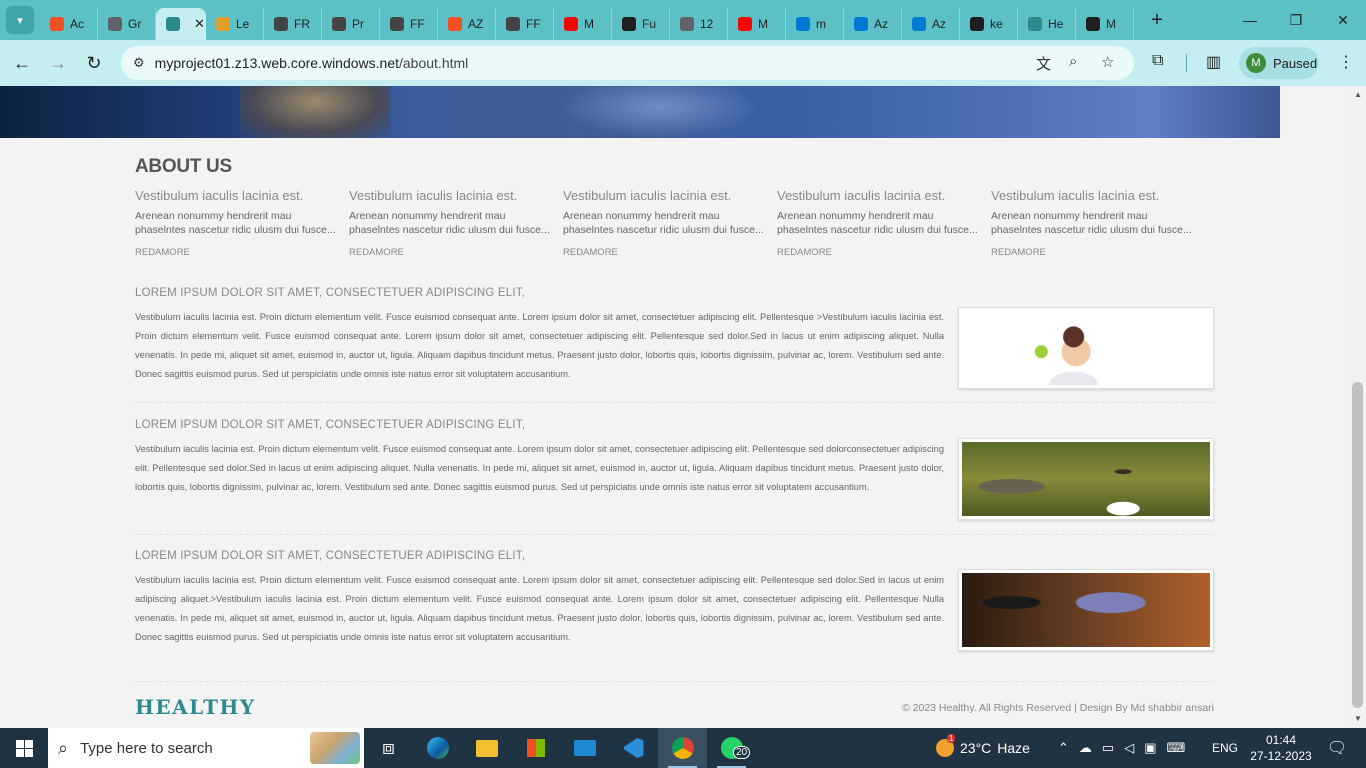 The height and width of the screenshot is (768, 1366). Describe the element at coordinates (535, 748) in the screenshot. I see `store-icon` at that location.